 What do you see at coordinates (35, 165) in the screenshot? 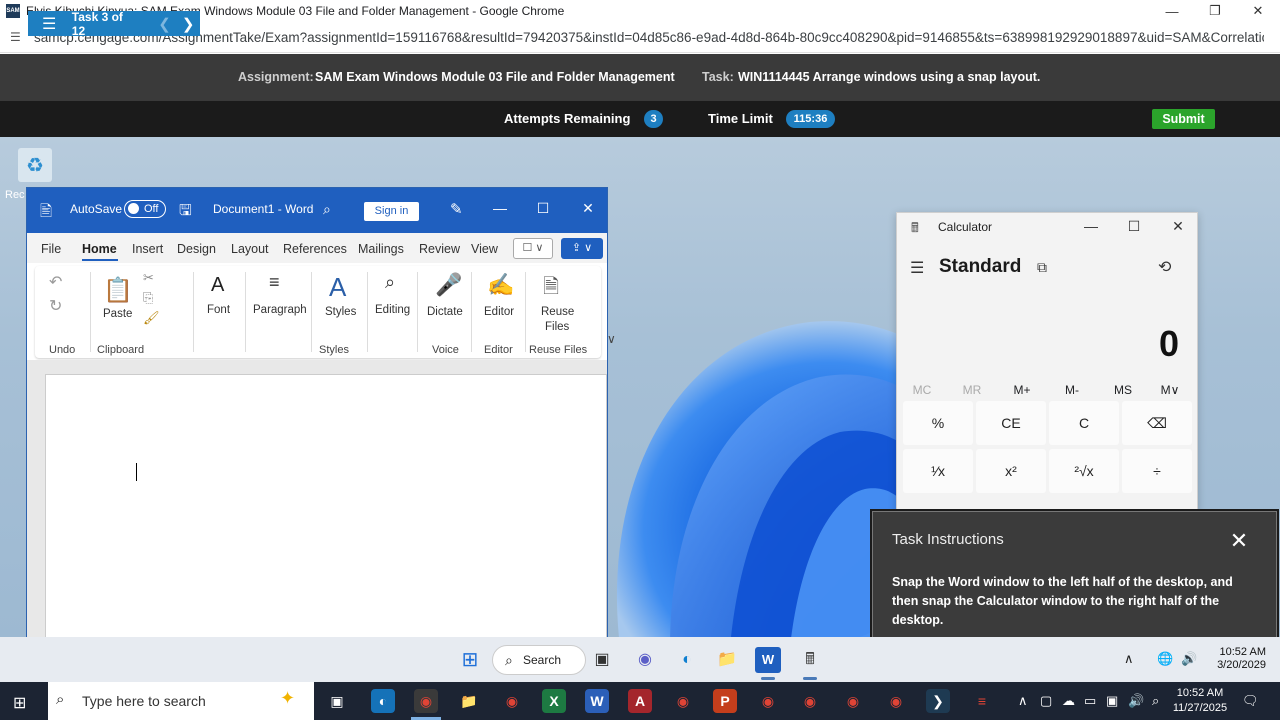
I see `recycle-bin-icon: ♻` at bounding box center [35, 165].